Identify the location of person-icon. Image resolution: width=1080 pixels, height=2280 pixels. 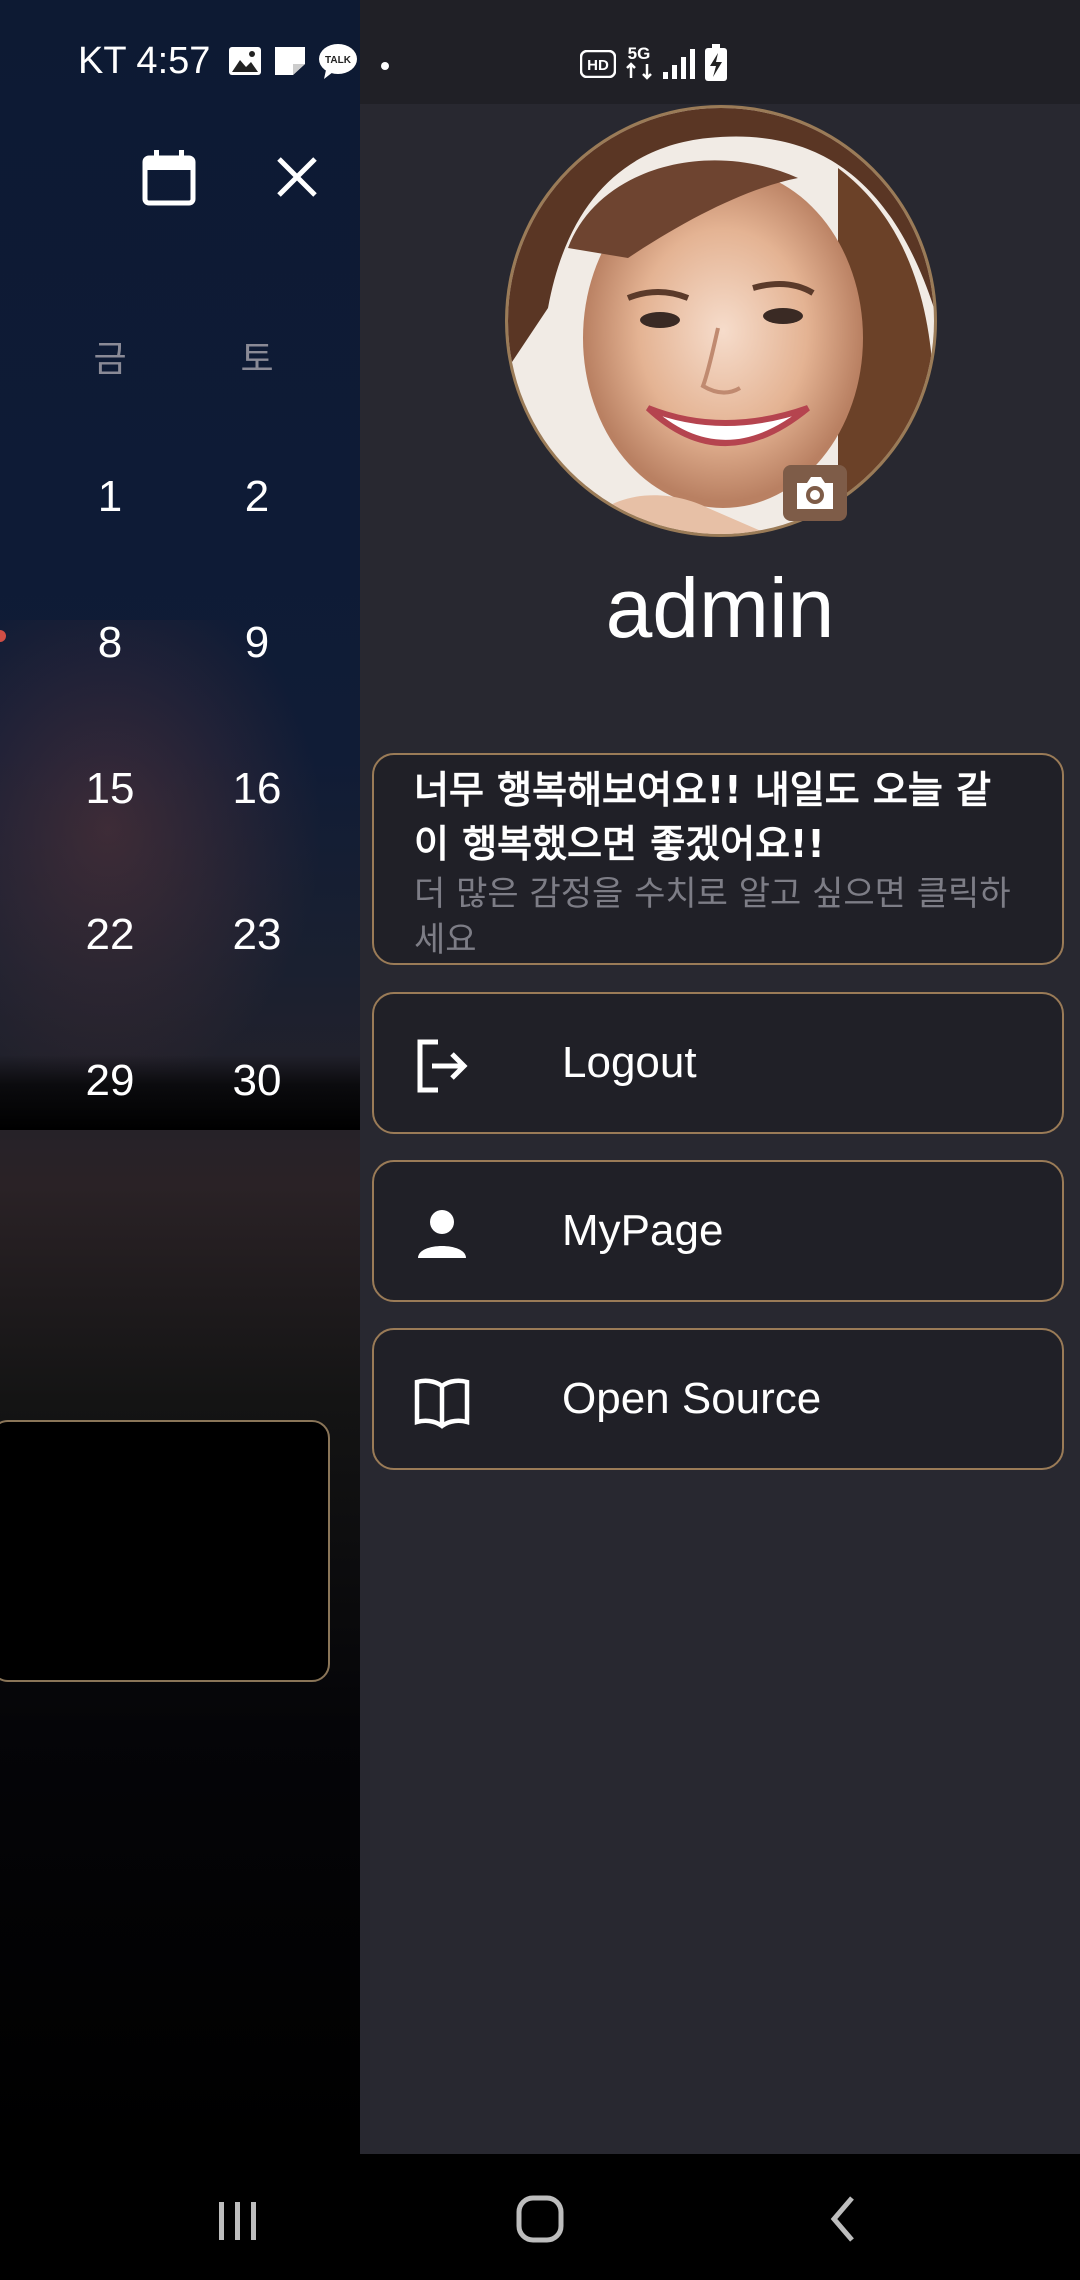
(442, 1234).